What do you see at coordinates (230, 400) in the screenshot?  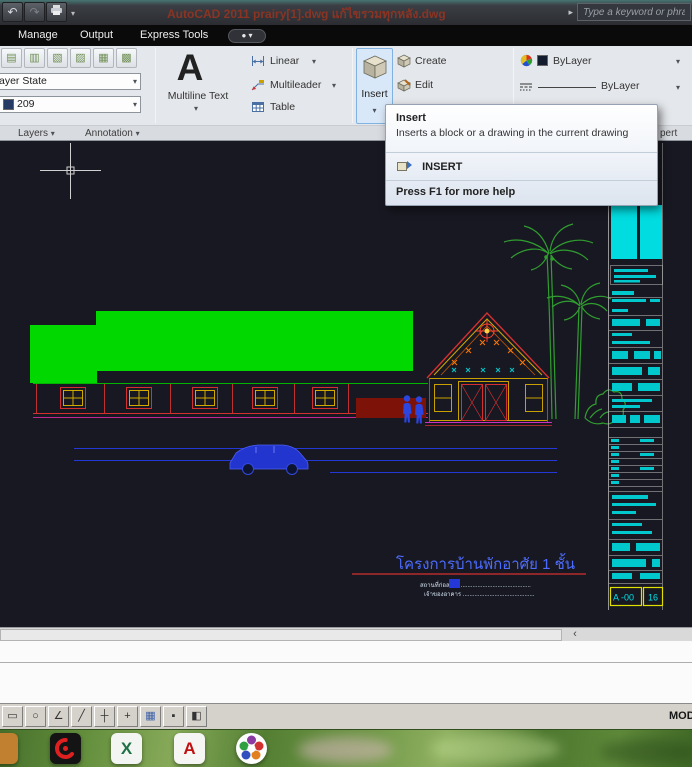 I see `main-house` at bounding box center [230, 400].